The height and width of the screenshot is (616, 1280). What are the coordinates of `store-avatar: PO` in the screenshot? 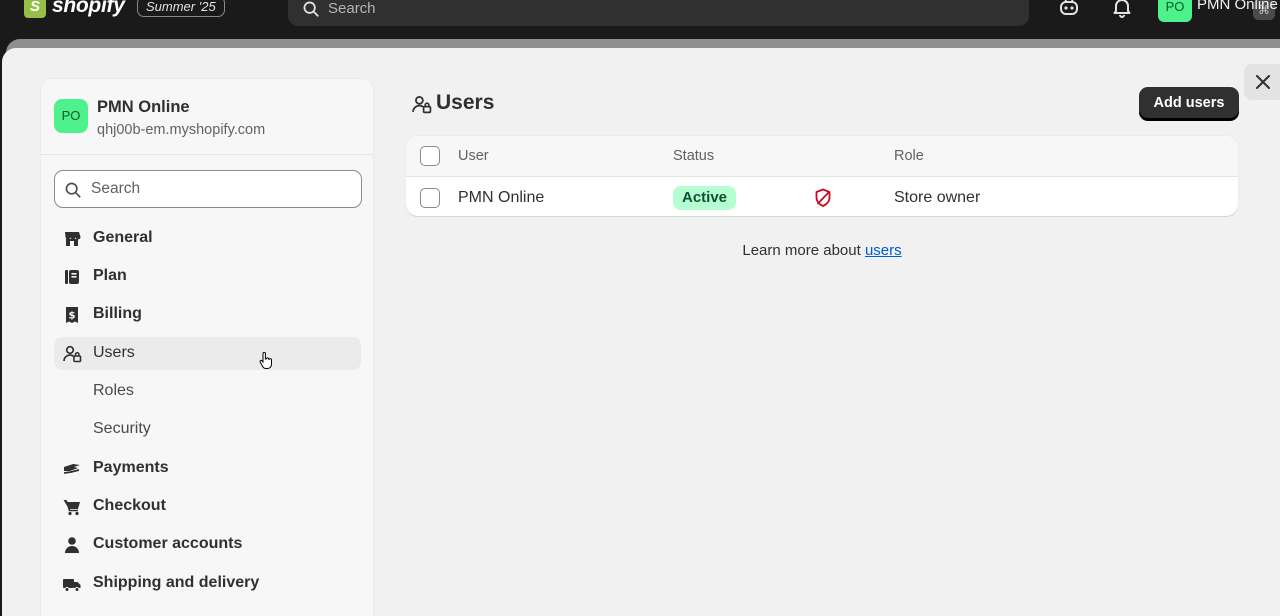 It's located at (71, 116).